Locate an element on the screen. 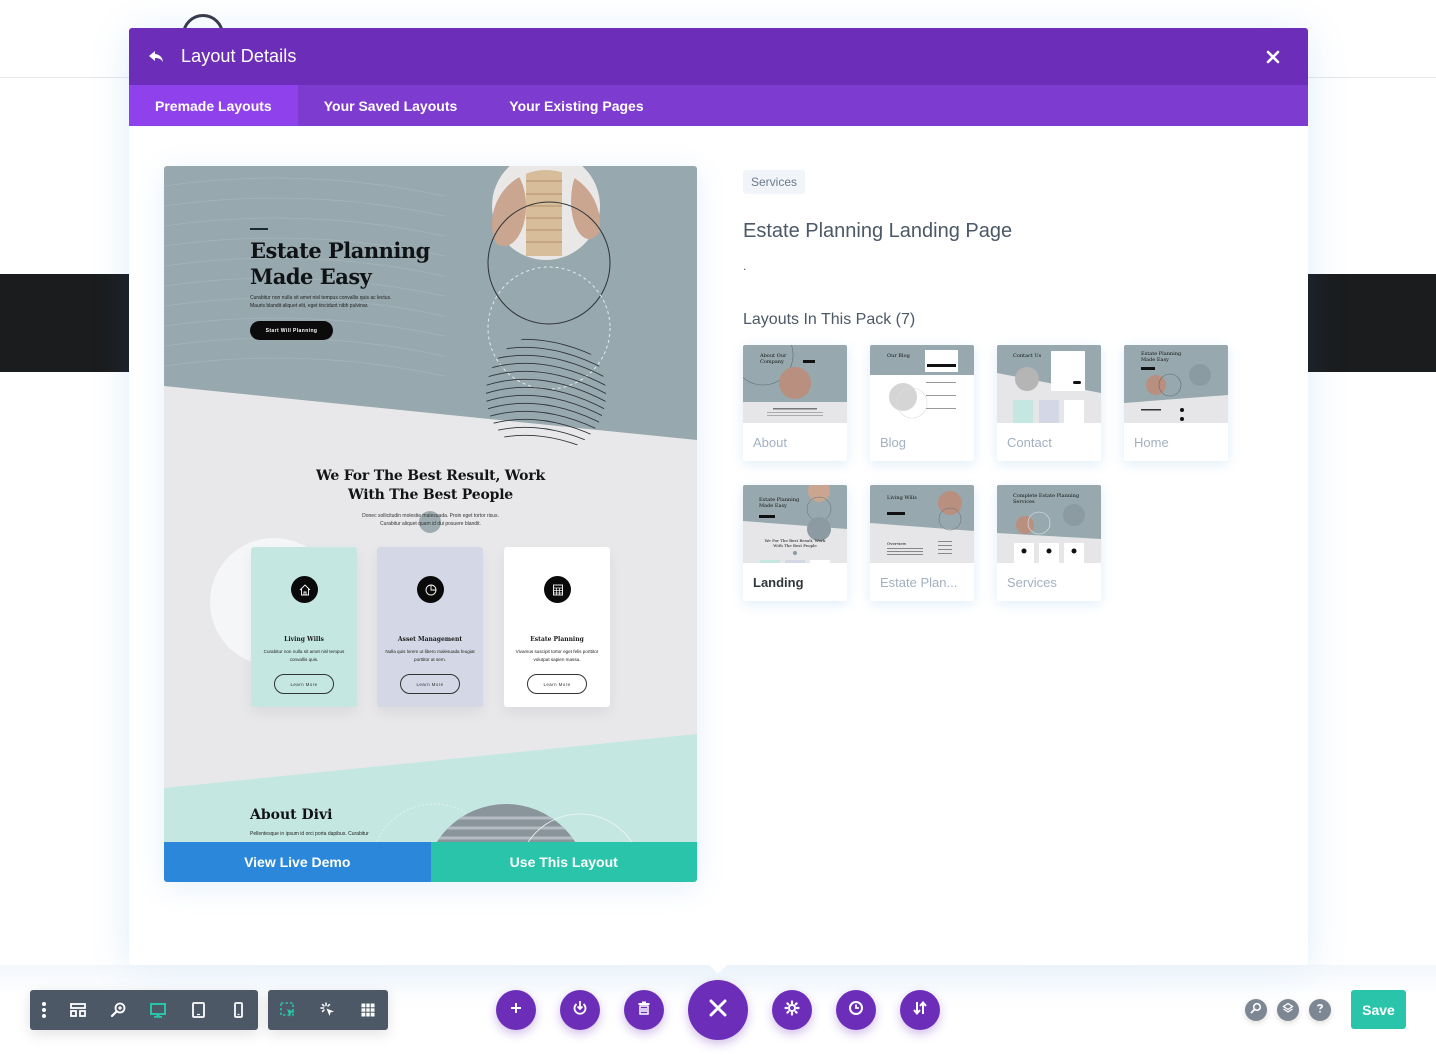 This screenshot has height=1055, width=1436. pack-item-about: About Our Company About is located at coordinates (795, 403).